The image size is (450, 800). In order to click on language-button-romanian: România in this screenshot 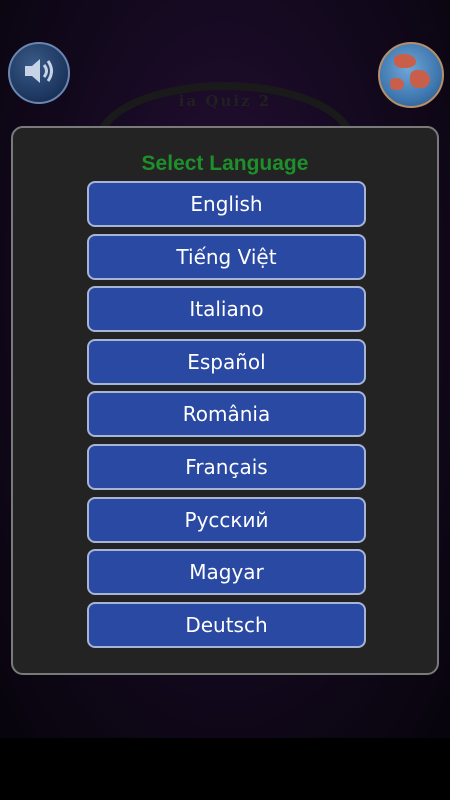, I will do `click(226, 414)`.